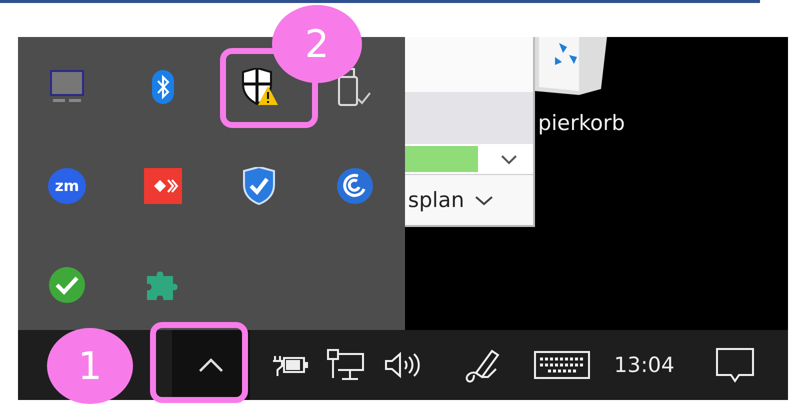 This screenshot has width=793, height=406. I want to click on recycle-bin-icon, so click(572, 66).